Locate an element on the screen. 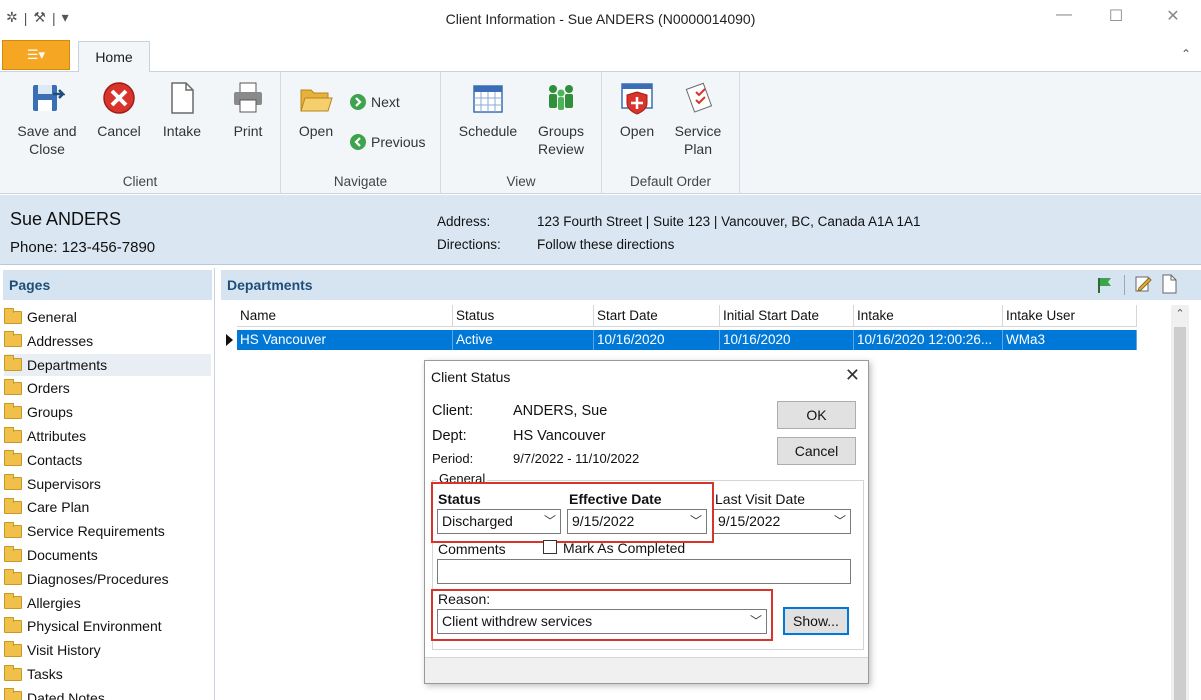  menu-icon: ☰▾ is located at coordinates (36, 54).